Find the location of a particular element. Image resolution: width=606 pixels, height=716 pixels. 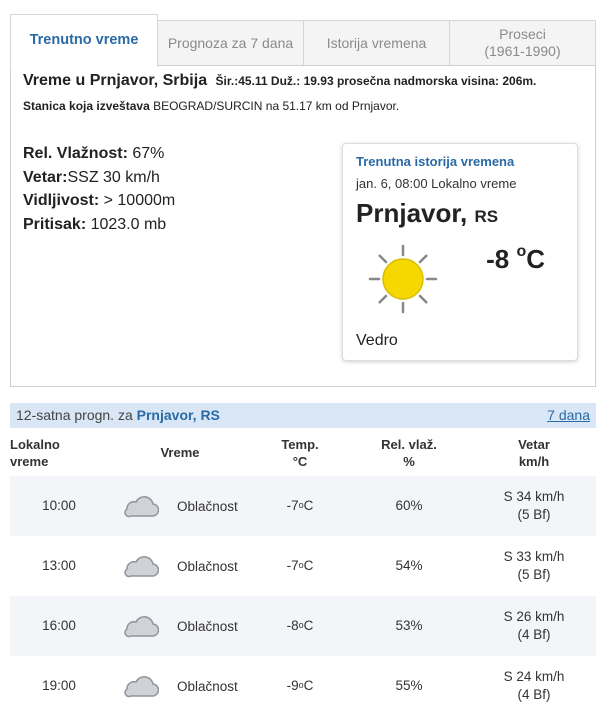

row-humidity: 54% is located at coordinates (409, 565).